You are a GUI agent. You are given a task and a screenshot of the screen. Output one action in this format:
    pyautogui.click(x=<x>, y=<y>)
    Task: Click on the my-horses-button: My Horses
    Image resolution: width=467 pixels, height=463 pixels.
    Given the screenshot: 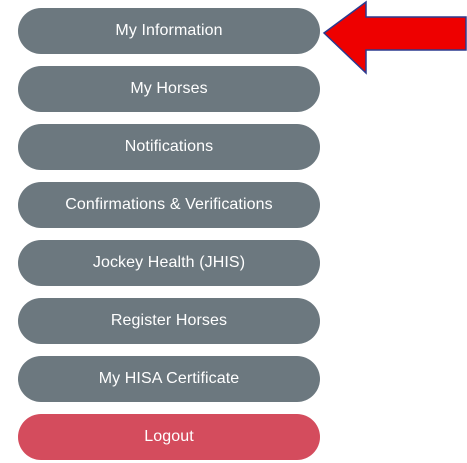 What is the action you would take?
    pyautogui.click(x=169, y=89)
    